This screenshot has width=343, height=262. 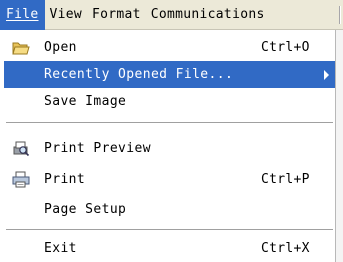 I want to click on menu-format: Format, so click(x=116, y=15).